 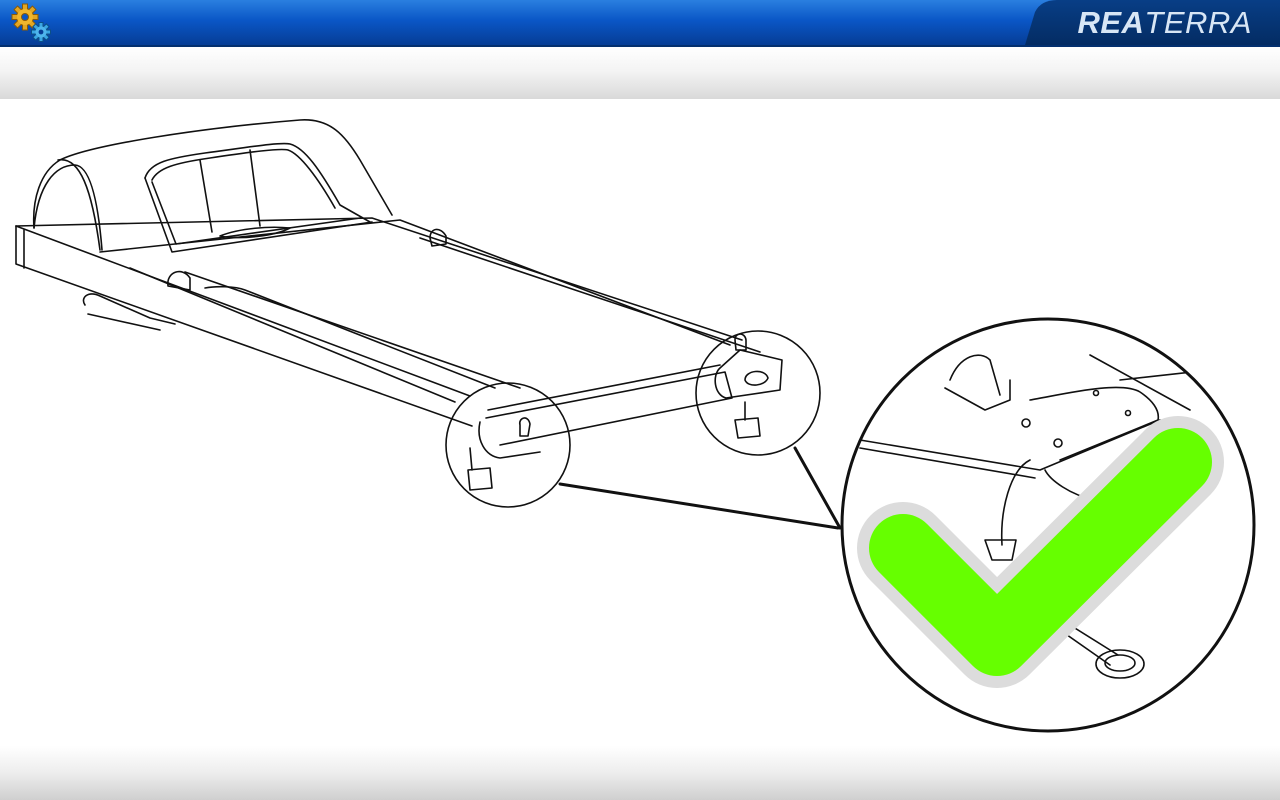 I want to click on settings-button, so click(x=32, y=23).